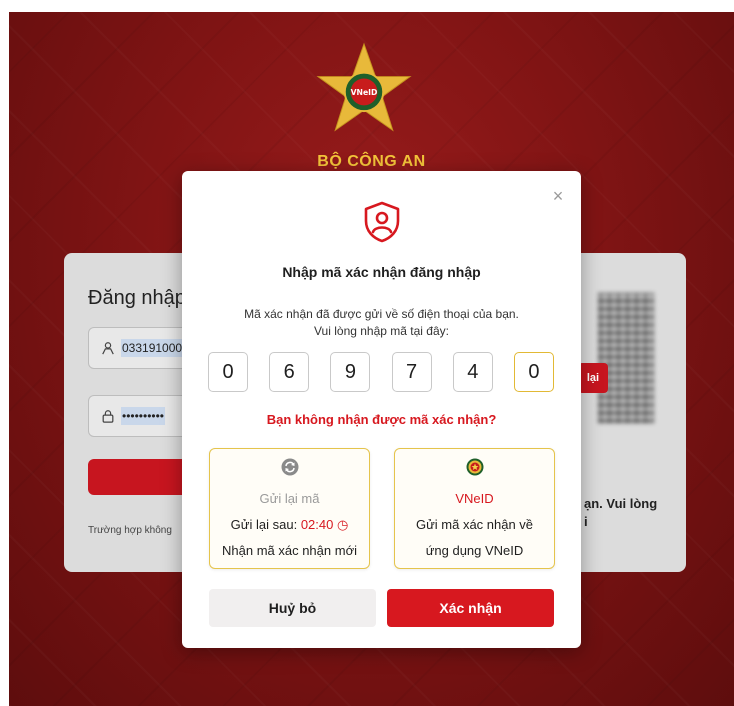 This screenshot has width=734, height=706. What do you see at coordinates (586, 521) in the screenshot?
I see `background-side-text-2: i` at bounding box center [586, 521].